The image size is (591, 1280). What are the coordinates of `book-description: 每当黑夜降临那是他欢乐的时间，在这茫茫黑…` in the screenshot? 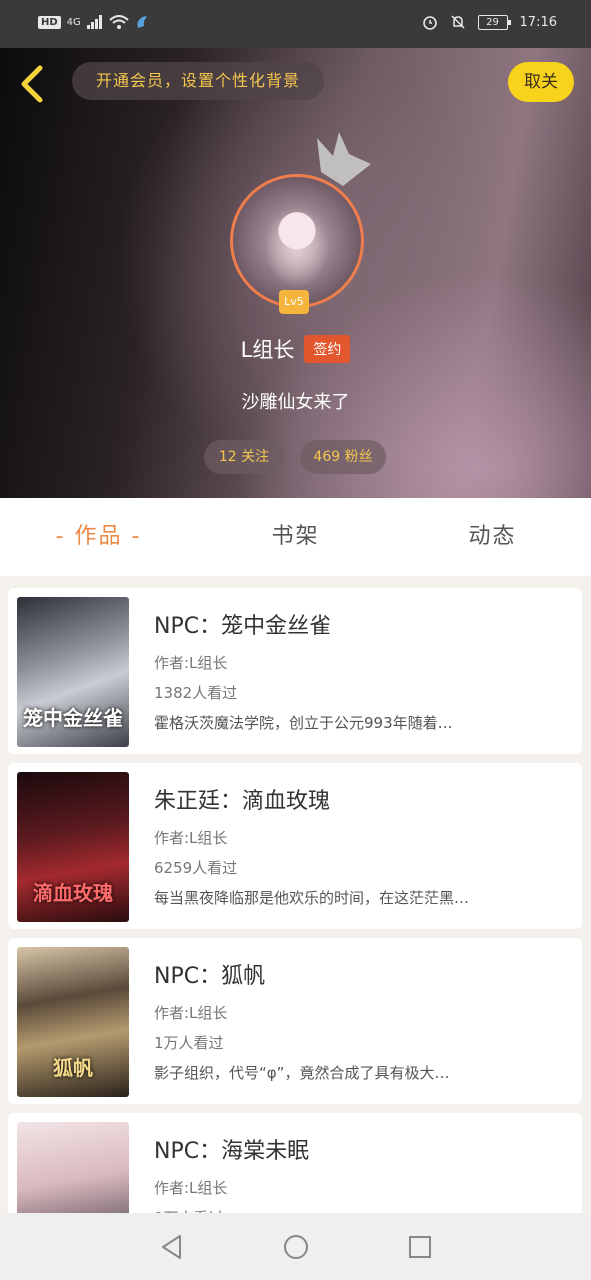 It's located at (312, 898).